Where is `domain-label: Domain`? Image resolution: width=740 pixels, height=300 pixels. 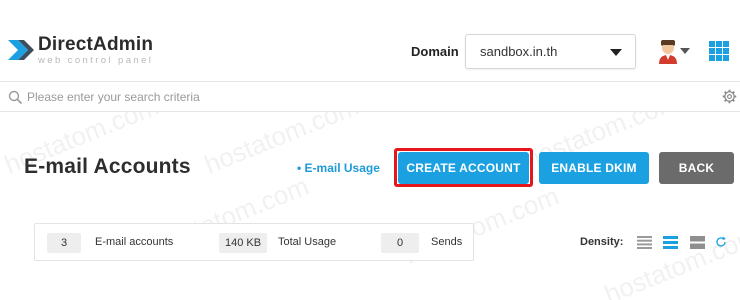 domain-label: Domain is located at coordinates (435, 51).